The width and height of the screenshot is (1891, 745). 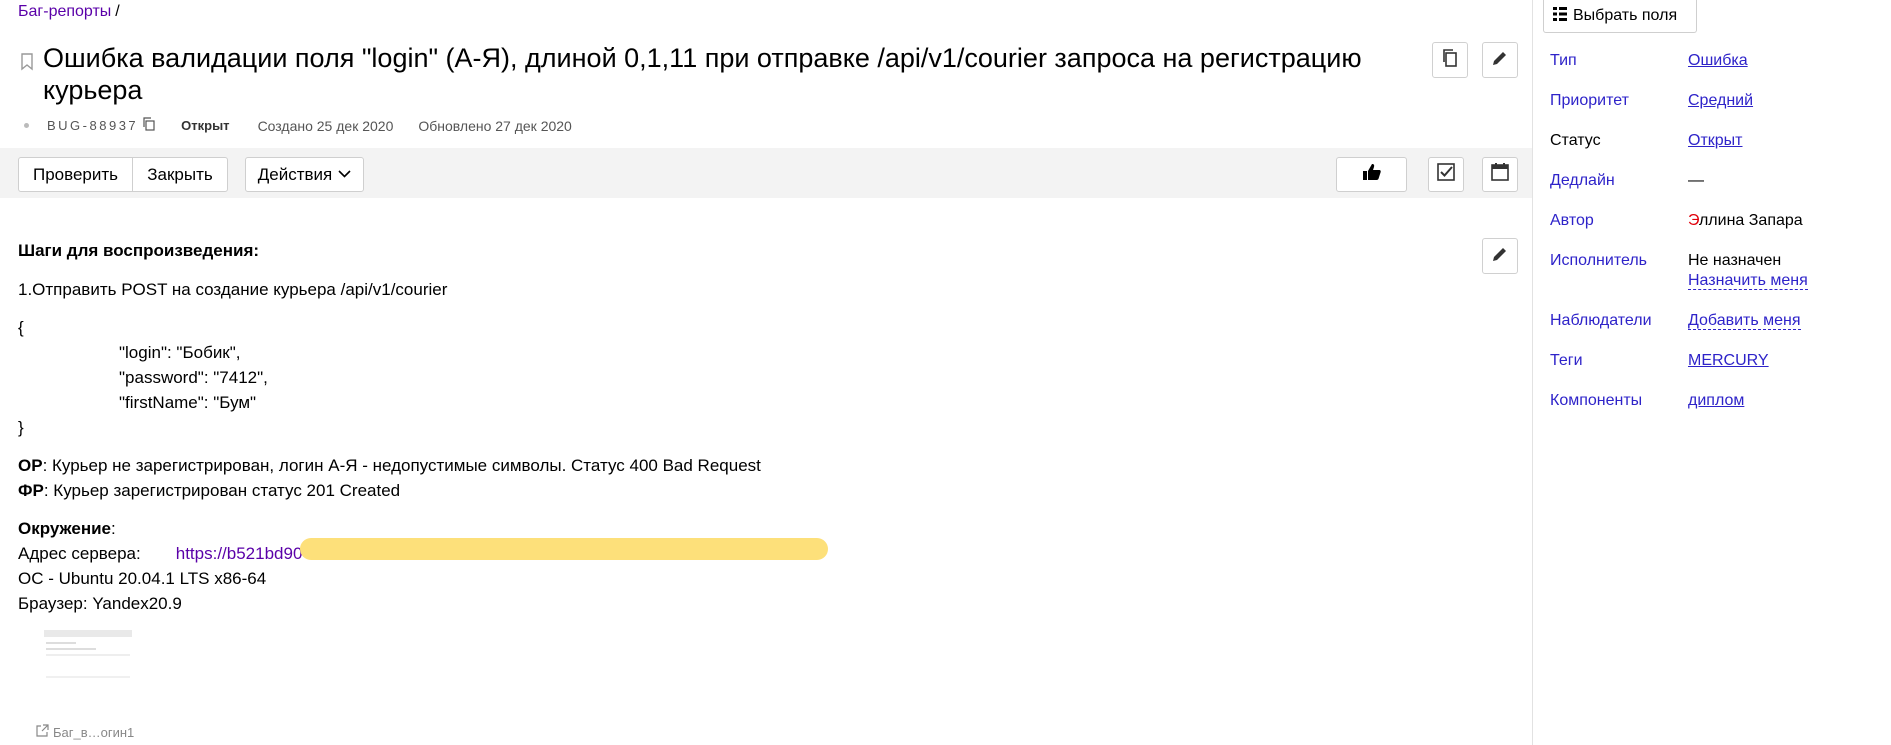 I want to click on field-label: Статус, so click(x=1575, y=140).